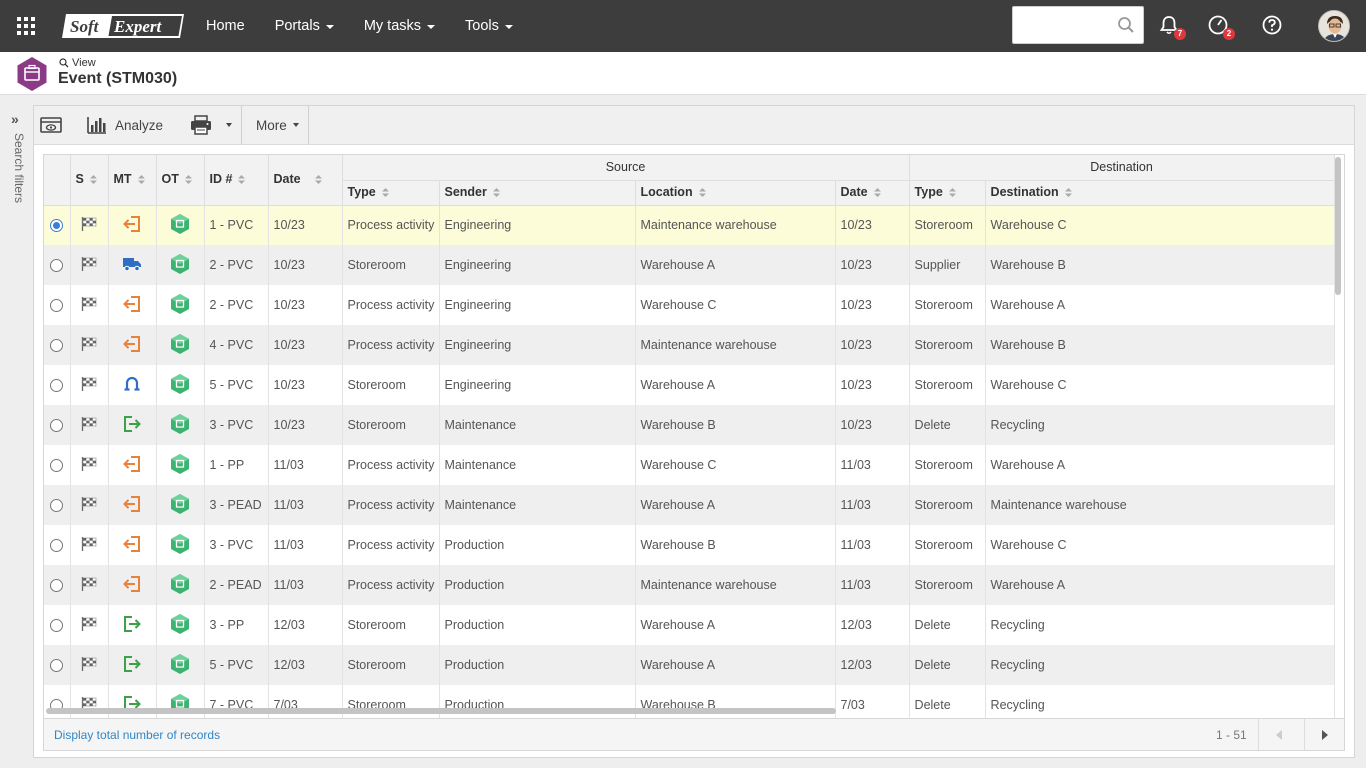 This screenshot has height=768, width=1366. What do you see at coordinates (441, 711) in the screenshot?
I see `horizontal-scrollbar` at bounding box center [441, 711].